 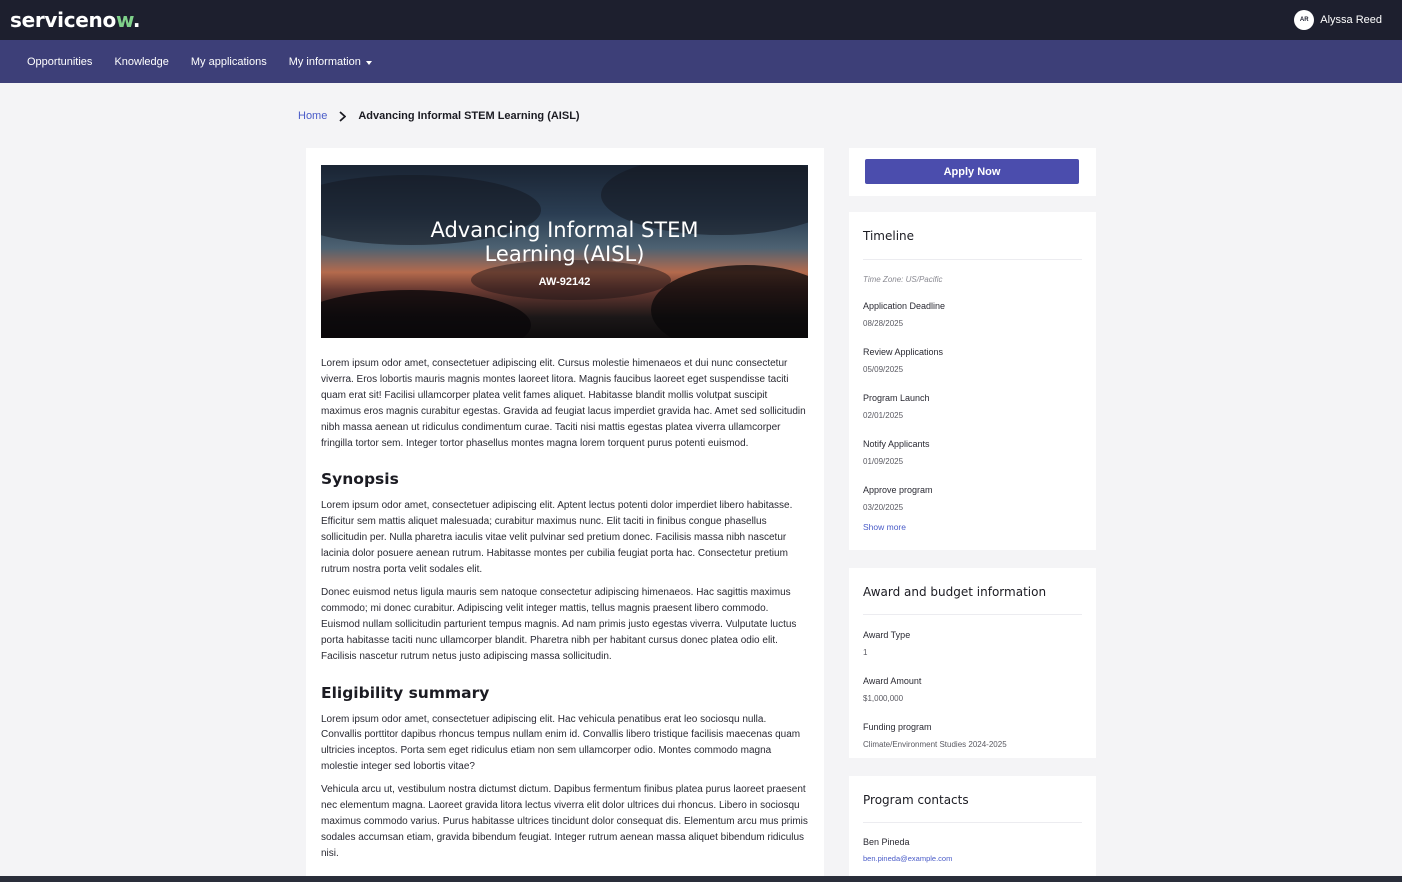 I want to click on timeline-title: Timeline, so click(x=889, y=236).